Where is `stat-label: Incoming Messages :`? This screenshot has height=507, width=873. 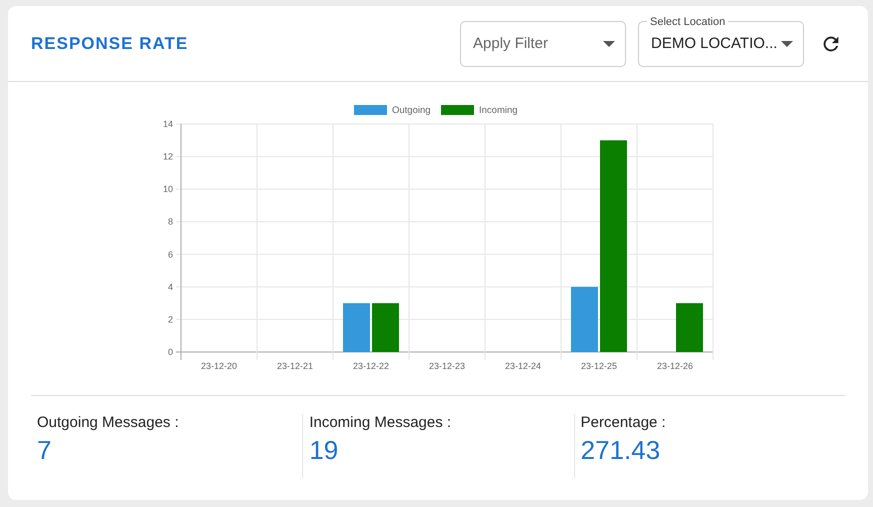
stat-label: Incoming Messages : is located at coordinates (380, 422).